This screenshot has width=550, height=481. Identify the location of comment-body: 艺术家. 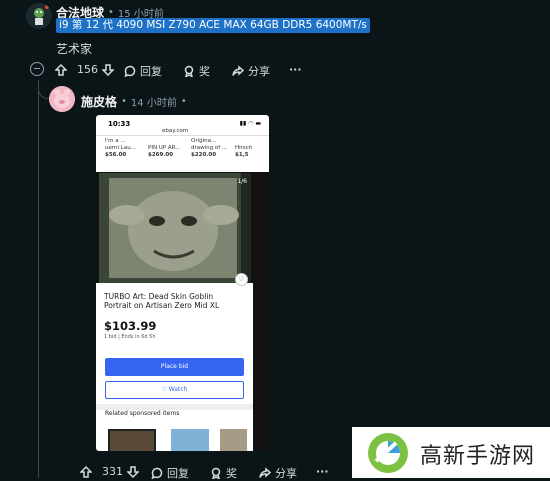
(74, 49).